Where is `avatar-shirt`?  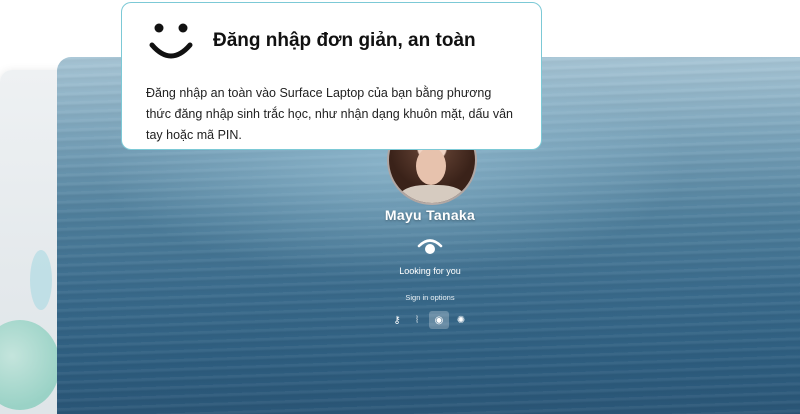
avatar-shirt is located at coordinates (432, 194).